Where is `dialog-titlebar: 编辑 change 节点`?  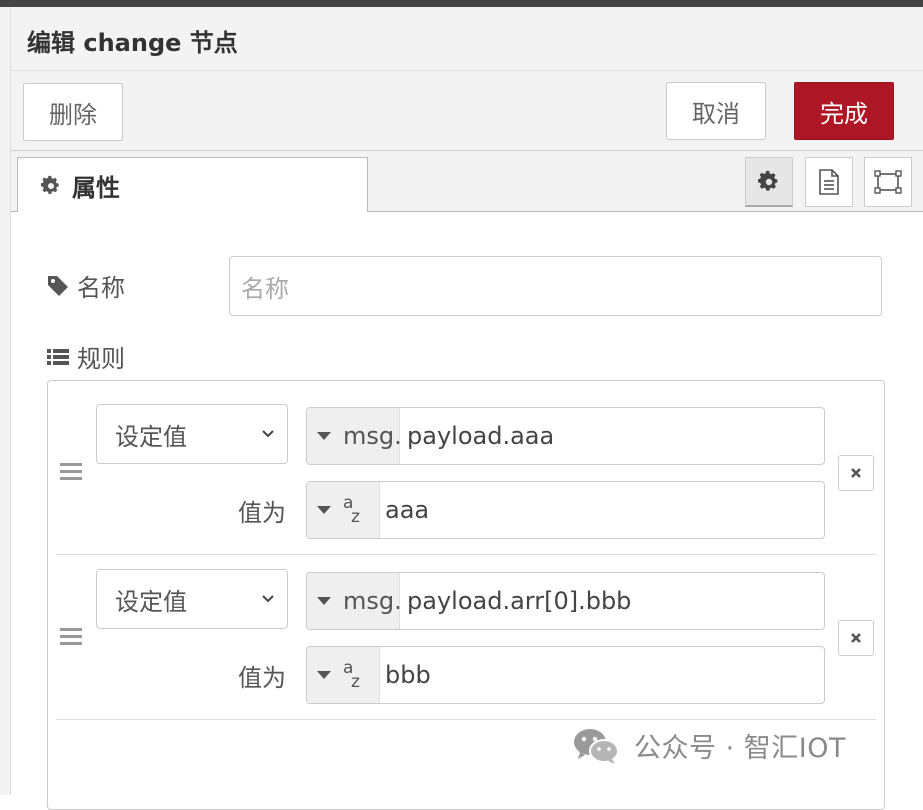
dialog-titlebar: 编辑 change 节点 is located at coordinates (467, 39).